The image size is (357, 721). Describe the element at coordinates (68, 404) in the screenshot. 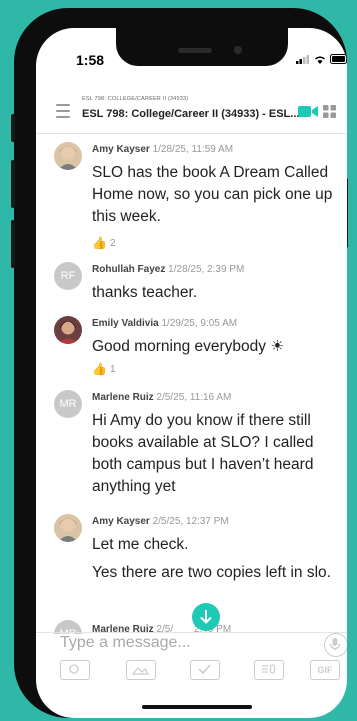

I see `avatar: MR` at that location.